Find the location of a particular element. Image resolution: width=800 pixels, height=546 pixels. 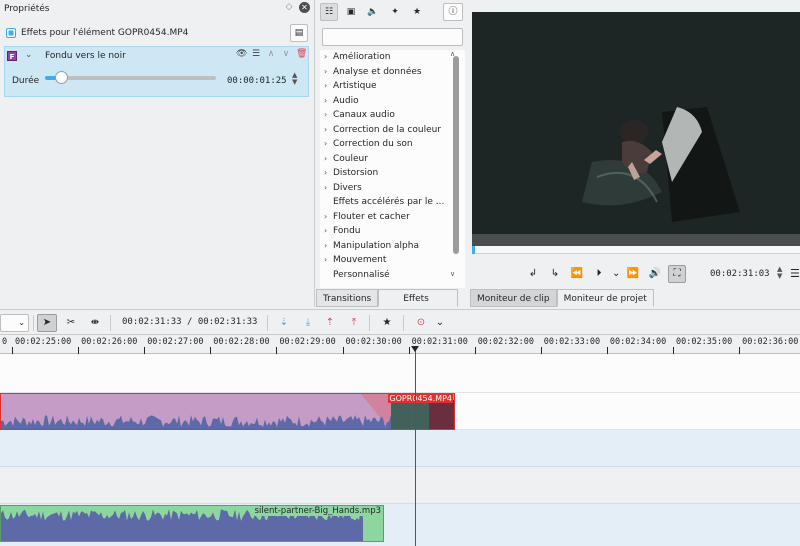

effect-category-item: › Audio is located at coordinates (392, 101).